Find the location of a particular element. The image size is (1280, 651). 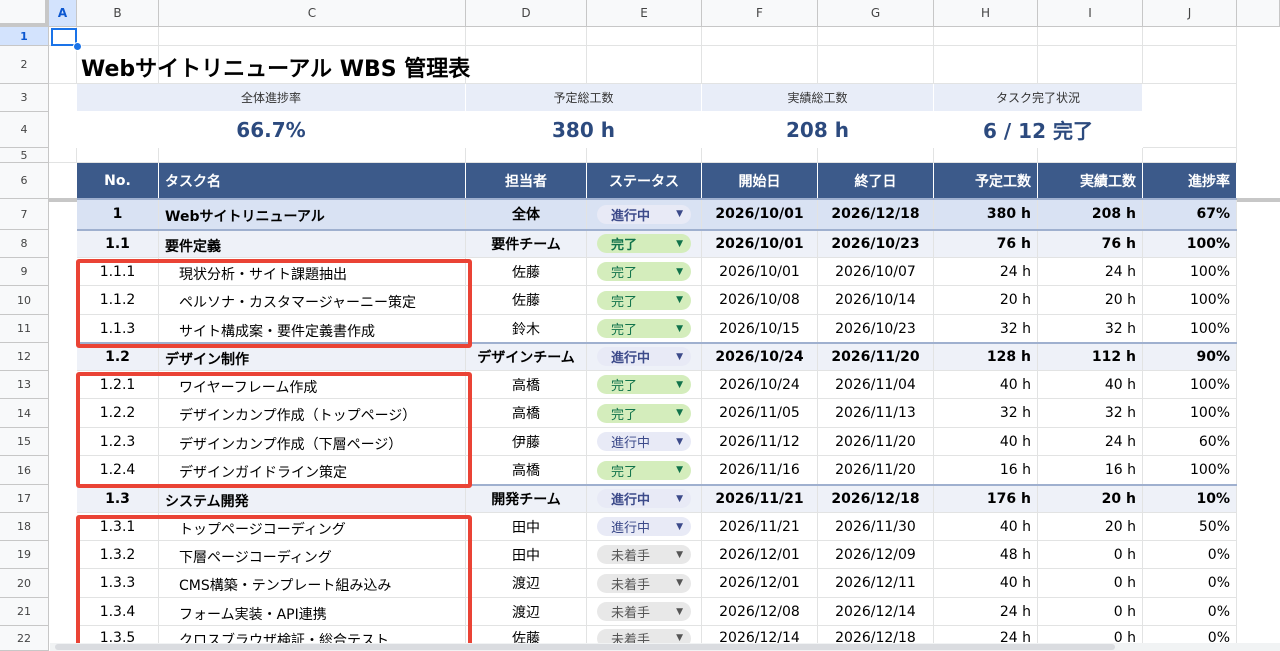

row-header-1: 1 is located at coordinates (24, 36).